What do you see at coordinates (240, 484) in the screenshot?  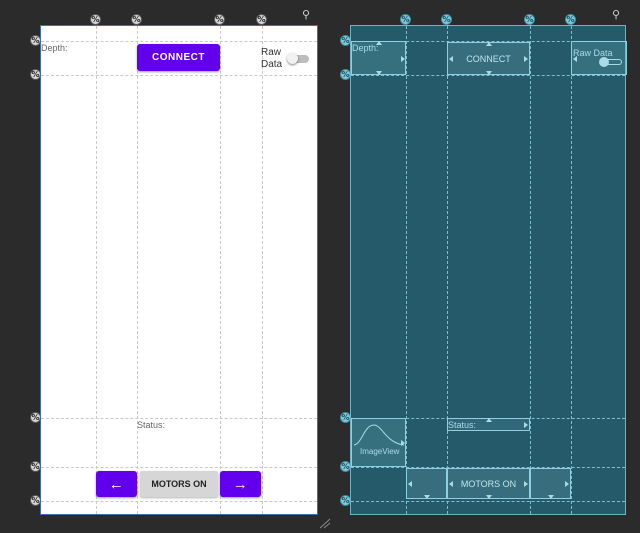 I see `right-arrow-button: →` at bounding box center [240, 484].